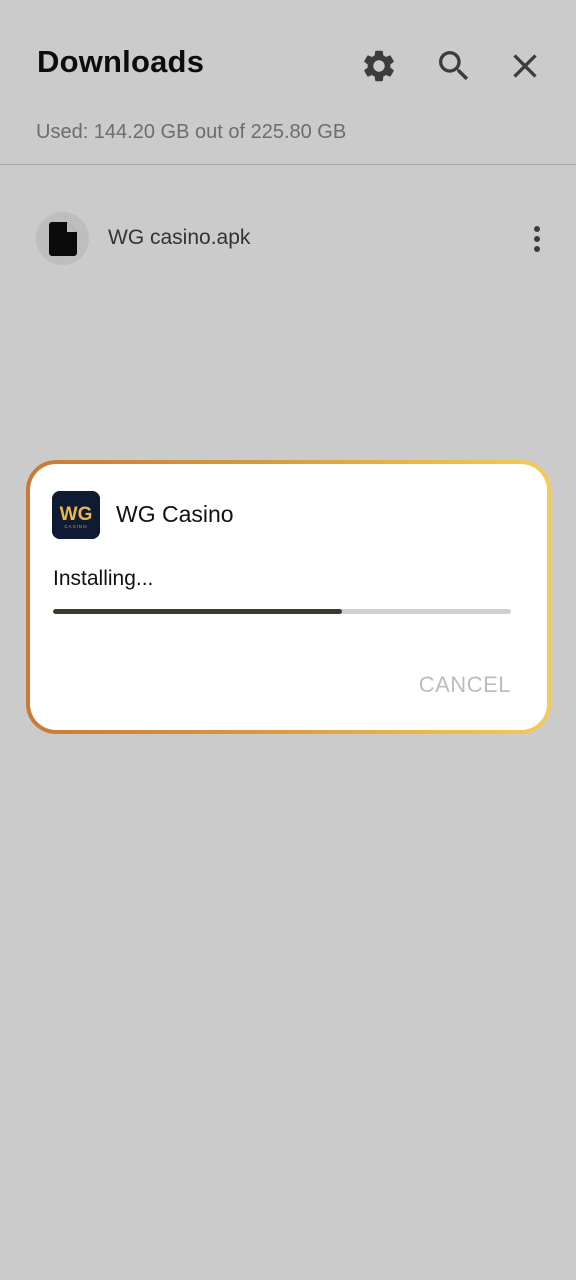 The width and height of the screenshot is (576, 1280). I want to click on storage-usage-text: Used: 144.20 GB out of 225.80 GB, so click(191, 132).